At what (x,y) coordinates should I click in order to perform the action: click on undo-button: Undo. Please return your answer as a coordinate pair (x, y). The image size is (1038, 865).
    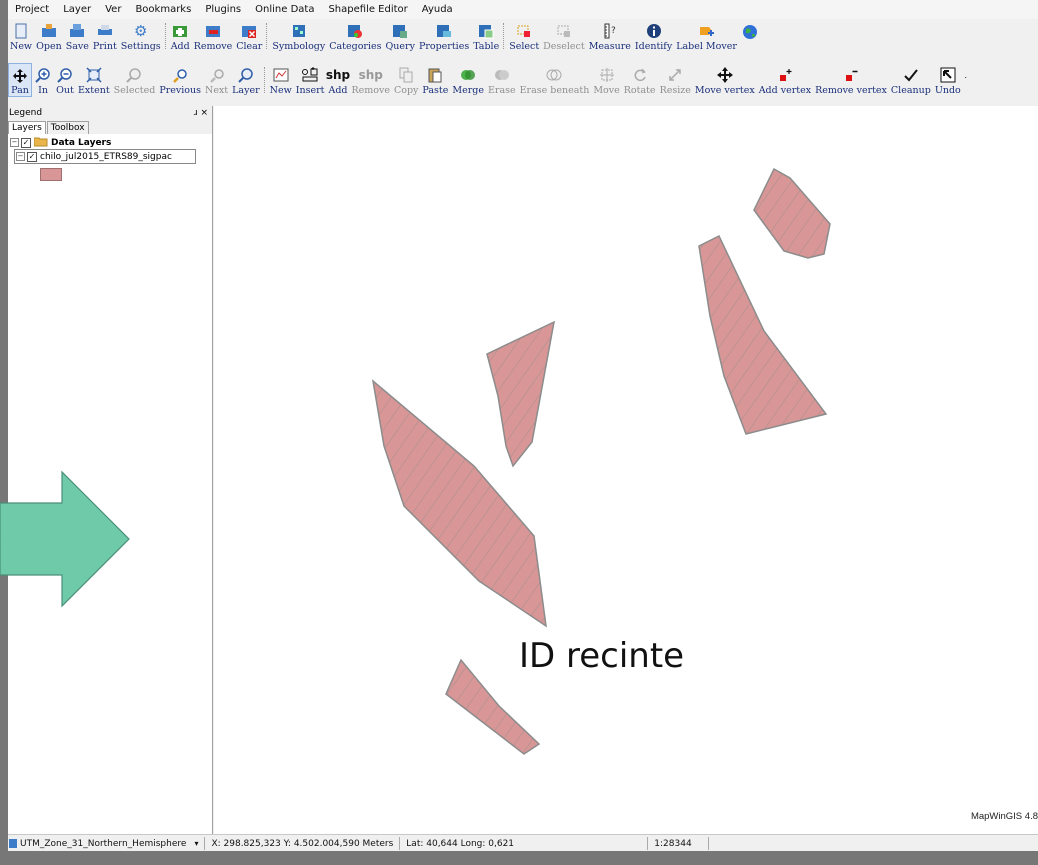
    Looking at the image, I should click on (948, 80).